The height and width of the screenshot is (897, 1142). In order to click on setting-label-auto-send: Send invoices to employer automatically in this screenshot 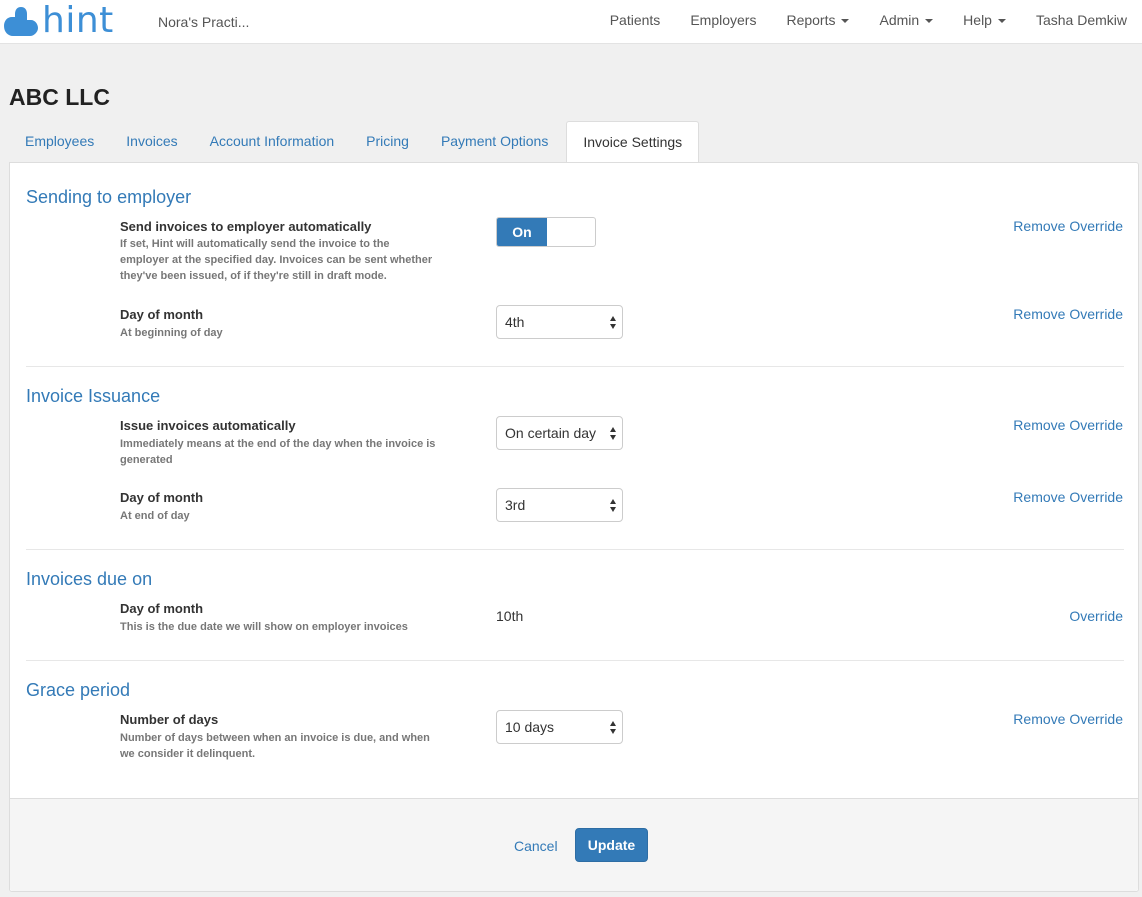, I will do `click(246, 226)`.